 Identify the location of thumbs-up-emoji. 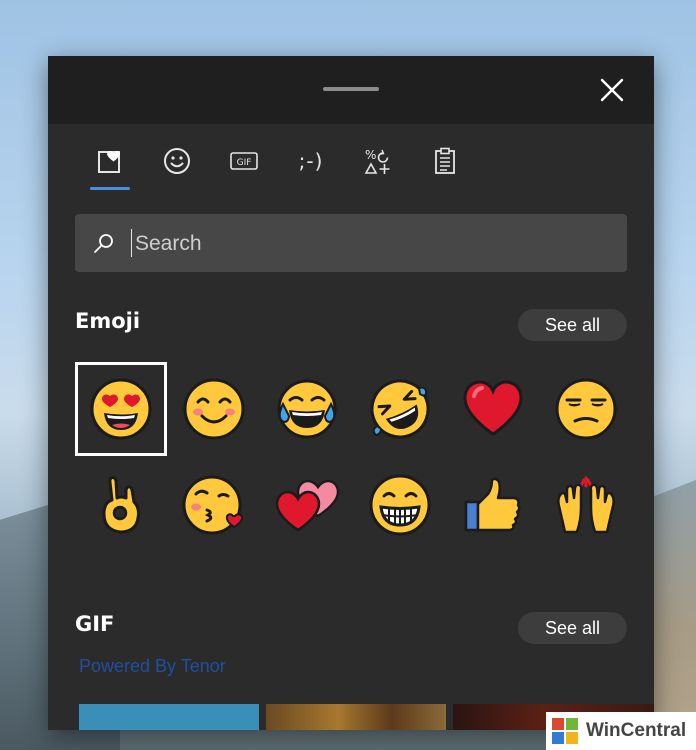
(493, 505).